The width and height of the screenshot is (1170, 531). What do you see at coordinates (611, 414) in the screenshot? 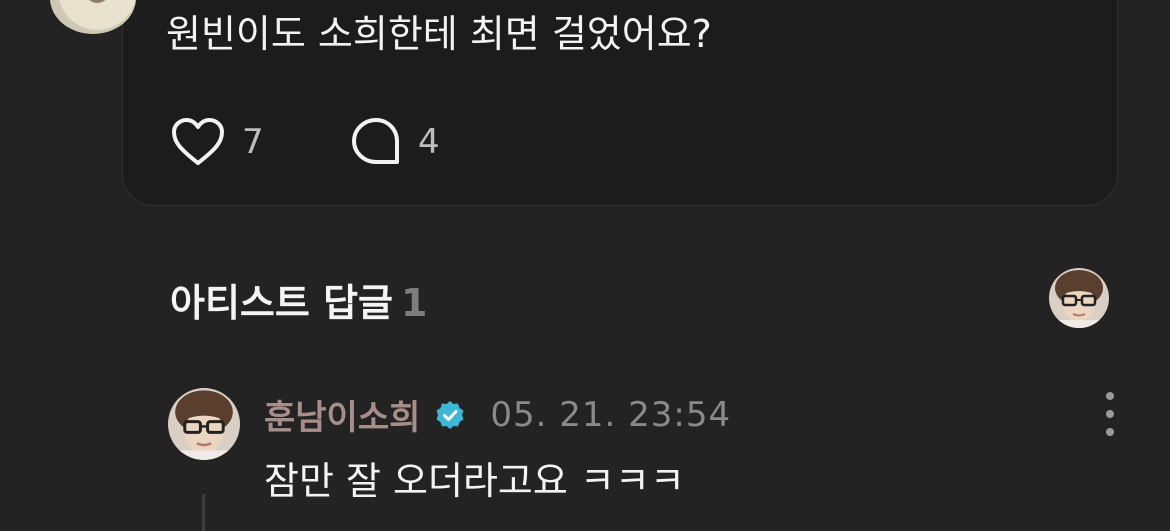
I see `reply-timestamp: 05. 21. 23:54` at bounding box center [611, 414].